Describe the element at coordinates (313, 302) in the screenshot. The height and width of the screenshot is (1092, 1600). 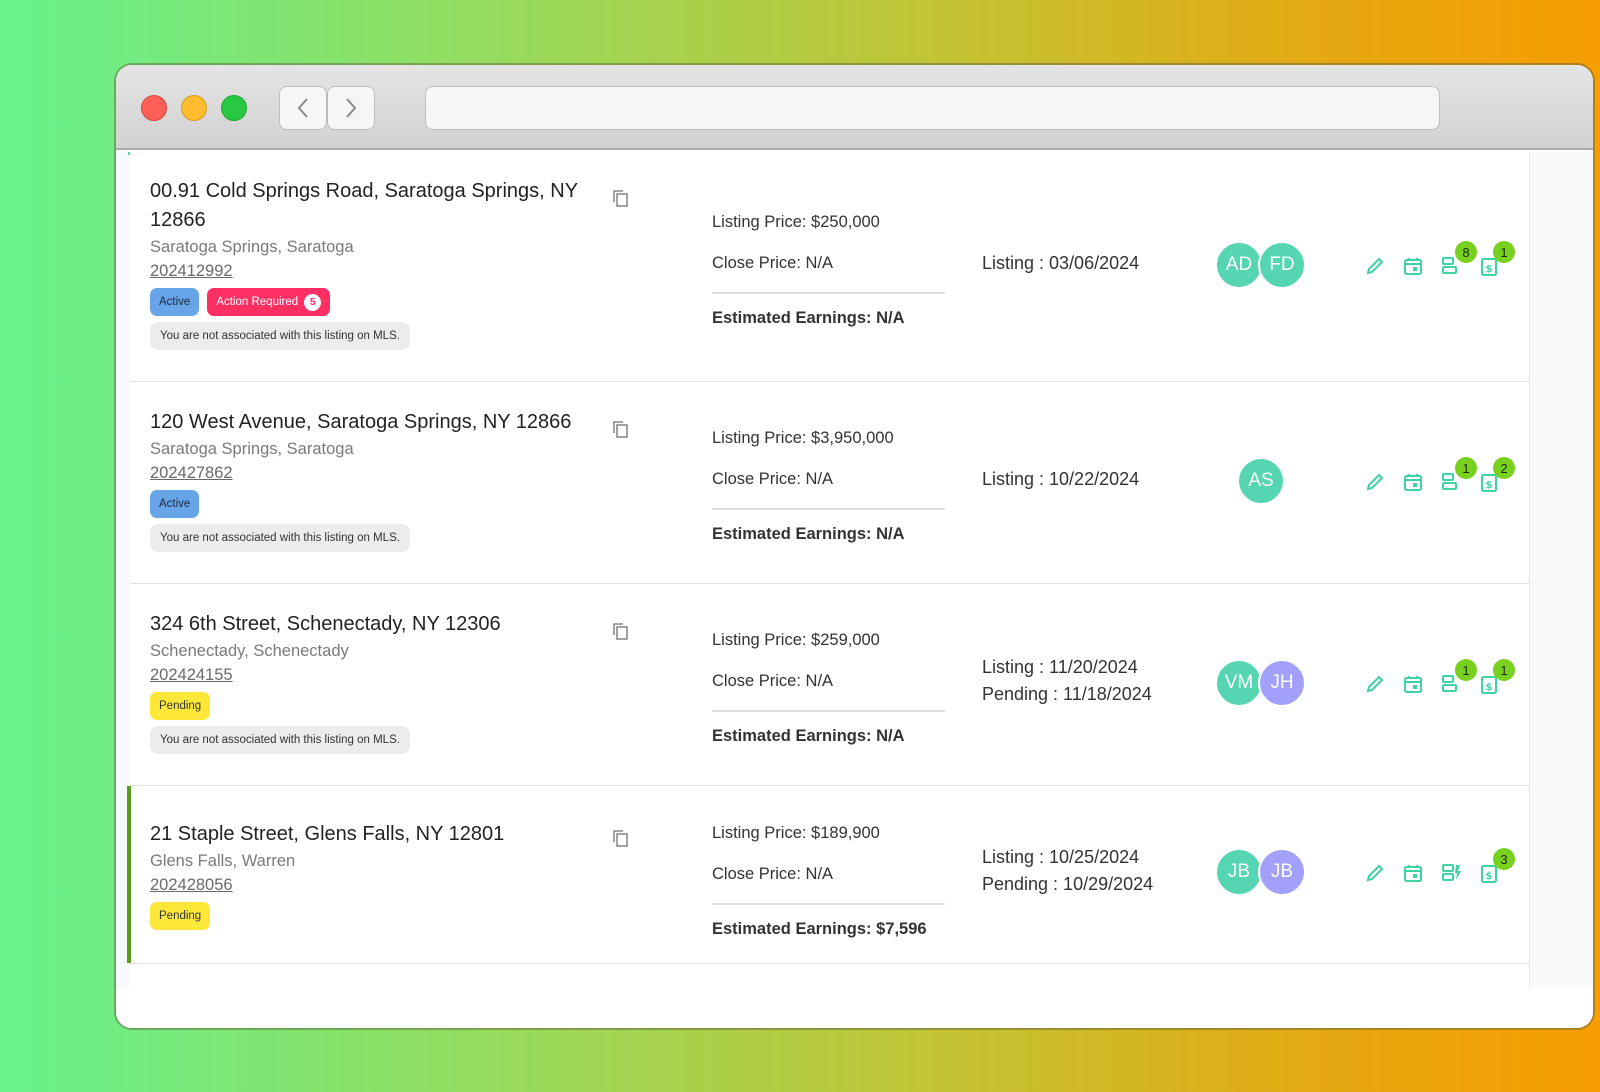
I see `action-required-count: 5` at that location.